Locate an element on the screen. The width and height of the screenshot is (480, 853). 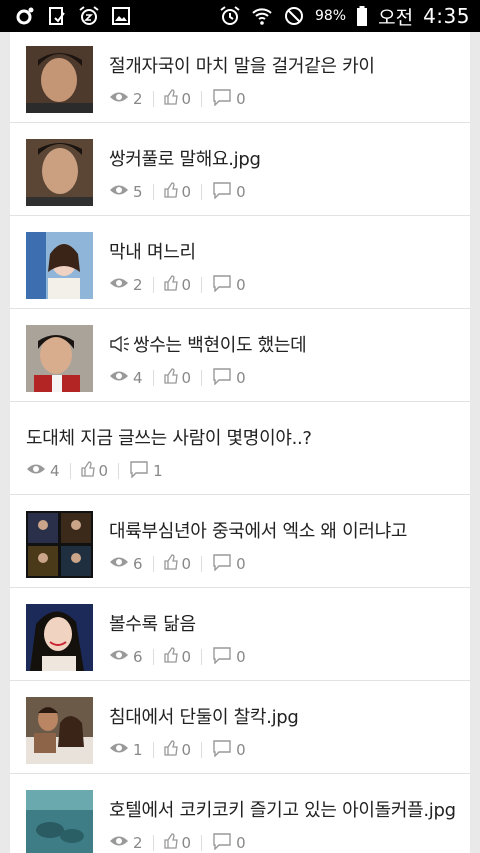
view-count: 1 is located at coordinates (138, 750).